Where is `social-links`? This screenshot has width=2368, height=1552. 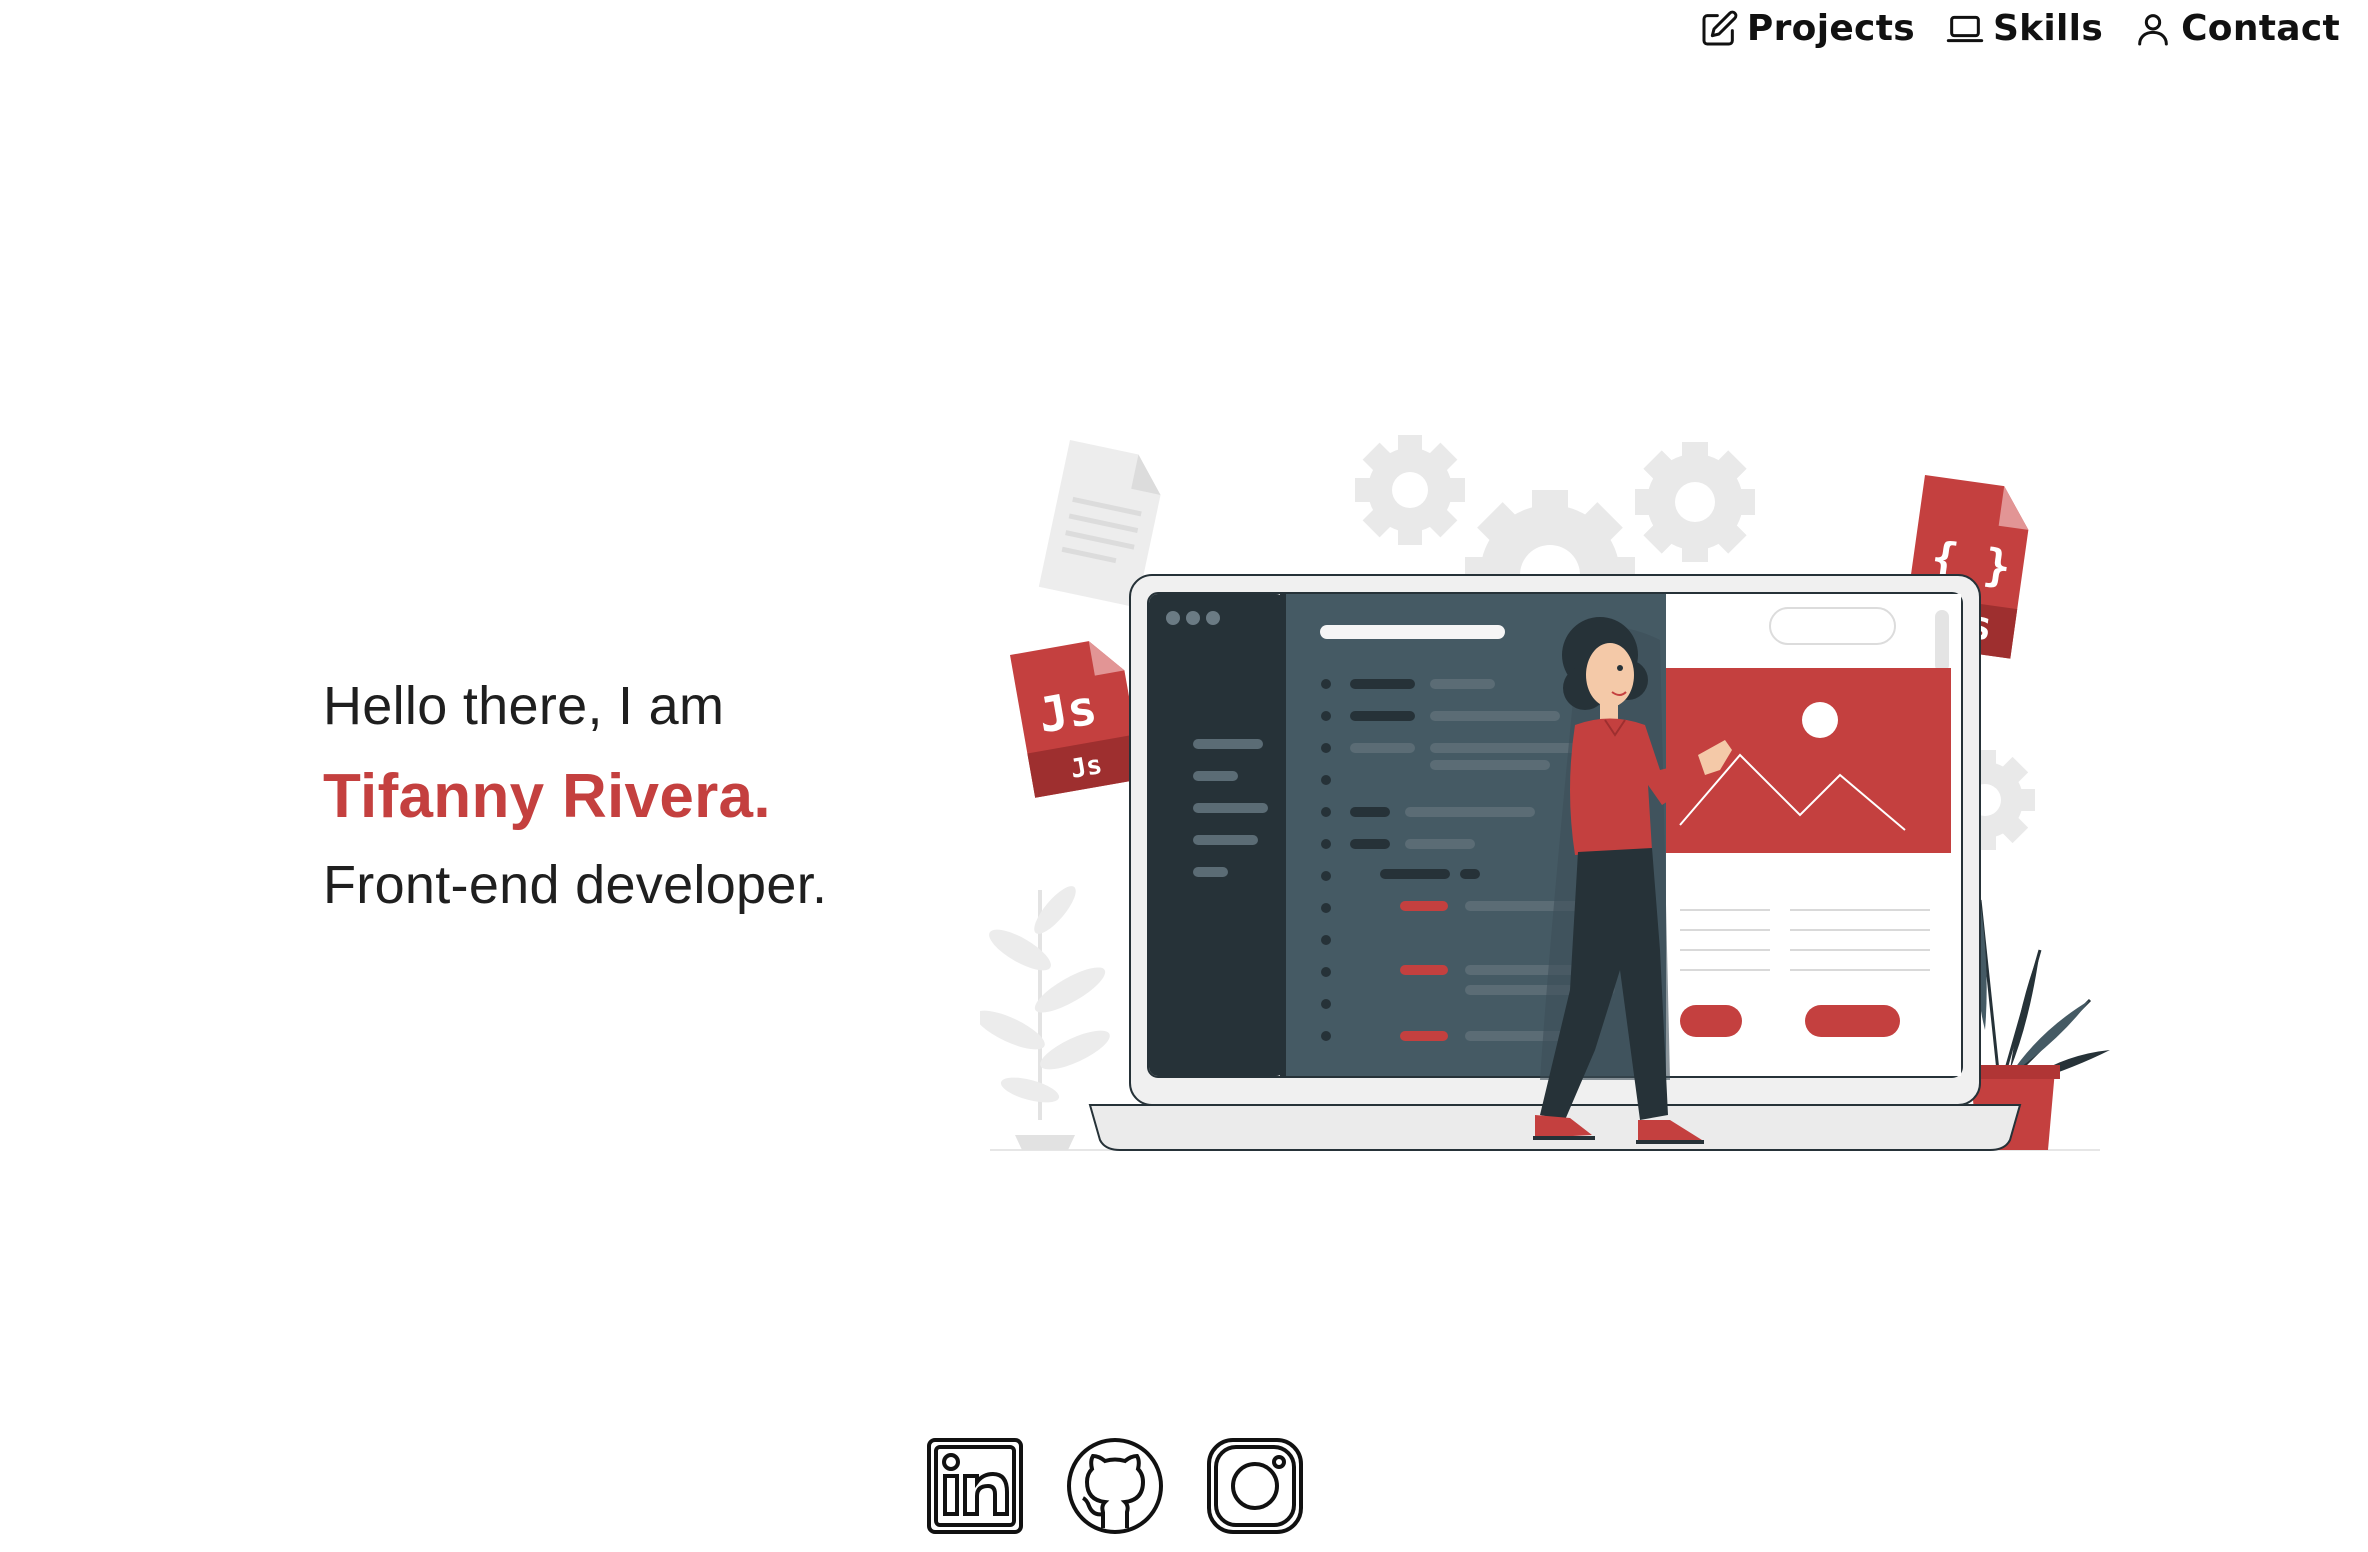
social-links is located at coordinates (1115, 1486).